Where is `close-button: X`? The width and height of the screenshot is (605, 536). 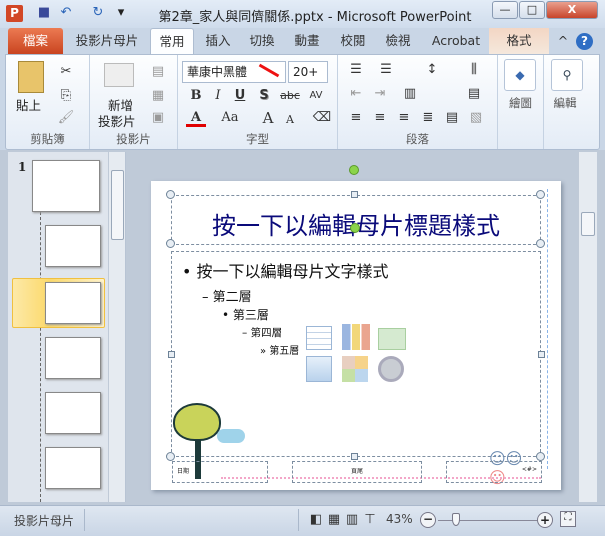 close-button: X is located at coordinates (572, 10).